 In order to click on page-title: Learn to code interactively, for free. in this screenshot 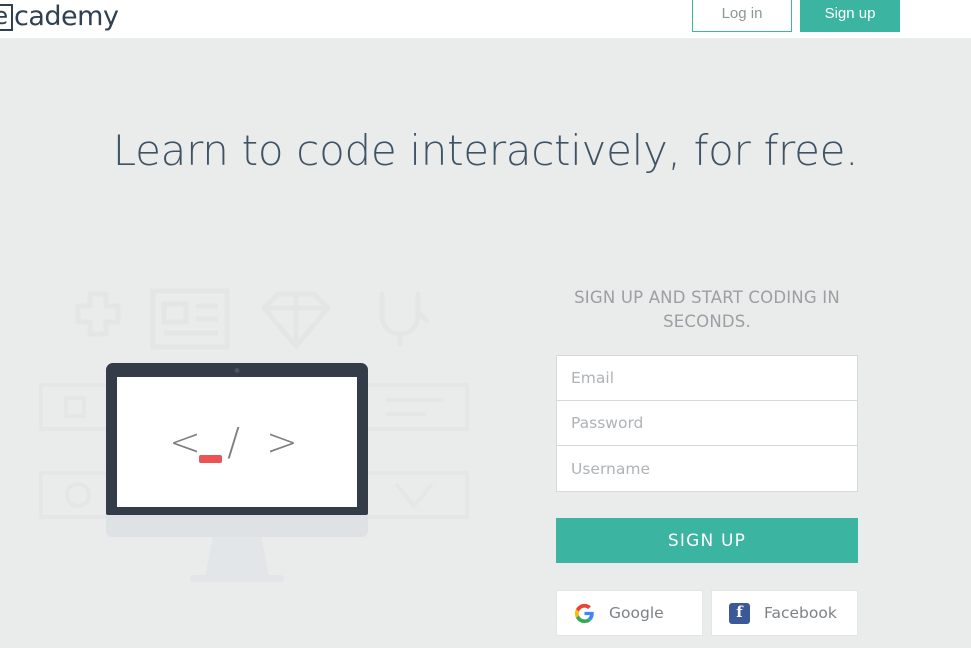, I will do `click(485, 150)`.